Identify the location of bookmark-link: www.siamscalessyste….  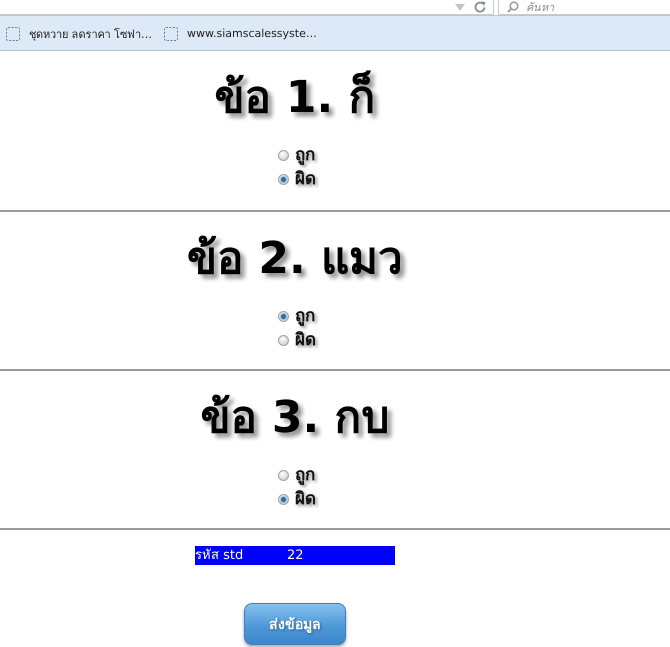
(240, 33).